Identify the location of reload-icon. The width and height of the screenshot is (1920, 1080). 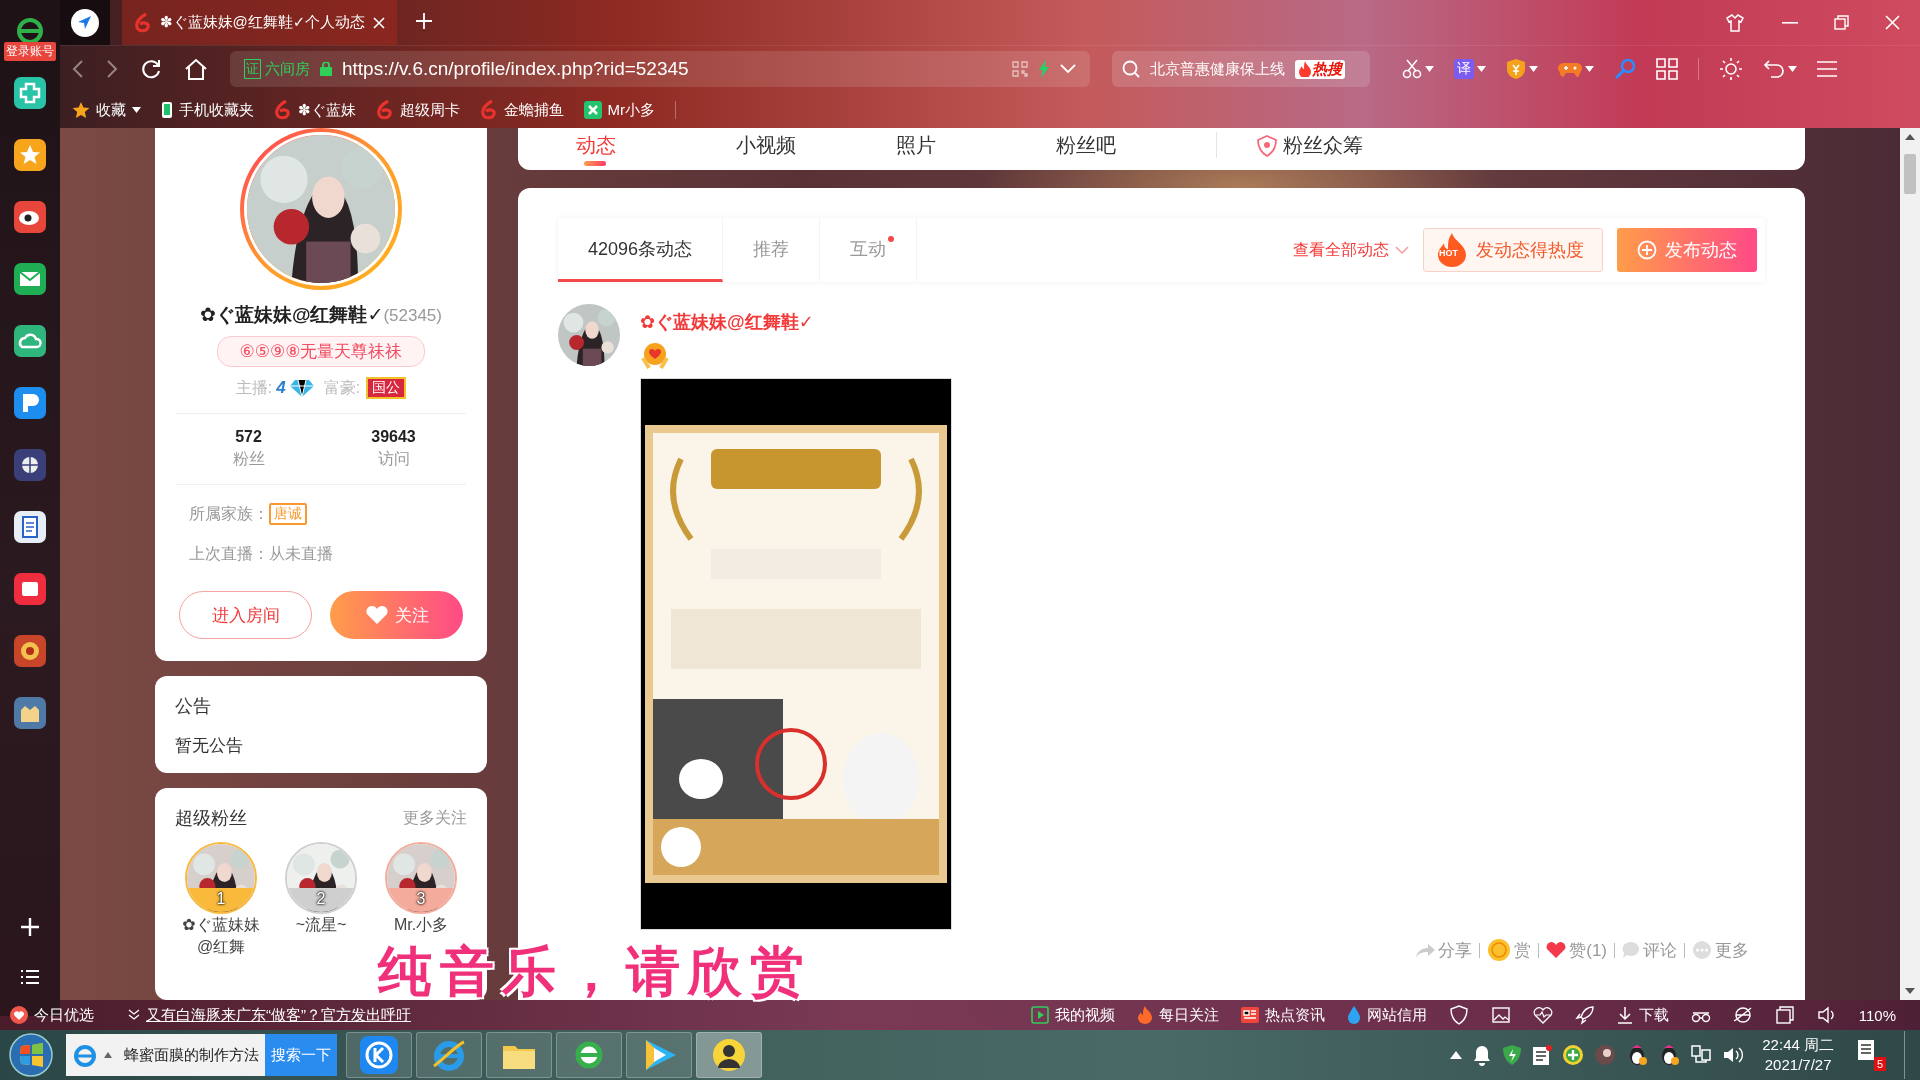
(151, 69).